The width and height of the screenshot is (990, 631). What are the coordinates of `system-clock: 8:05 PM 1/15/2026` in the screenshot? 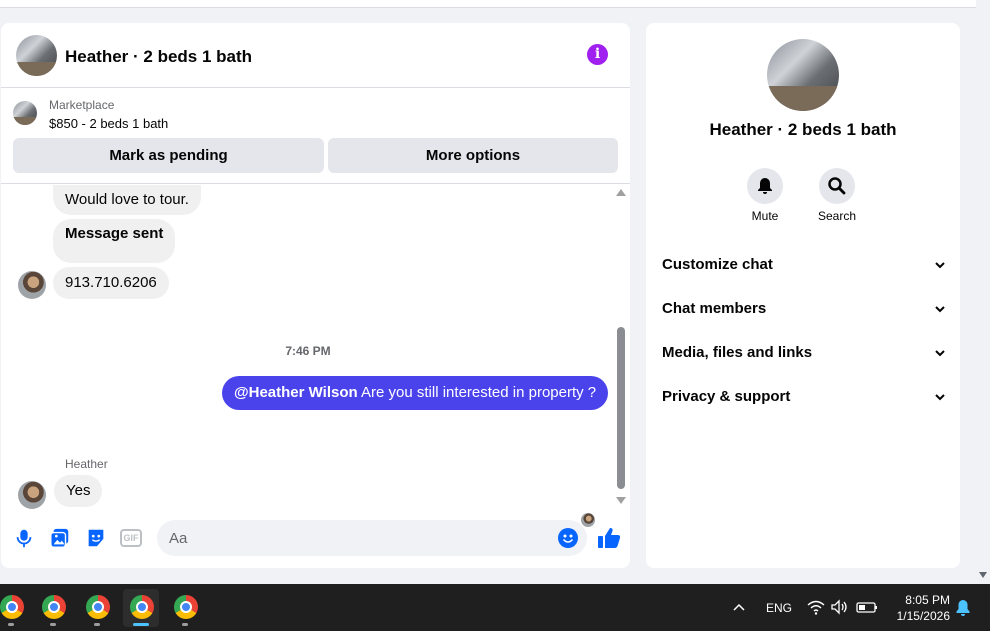 It's located at (918, 608).